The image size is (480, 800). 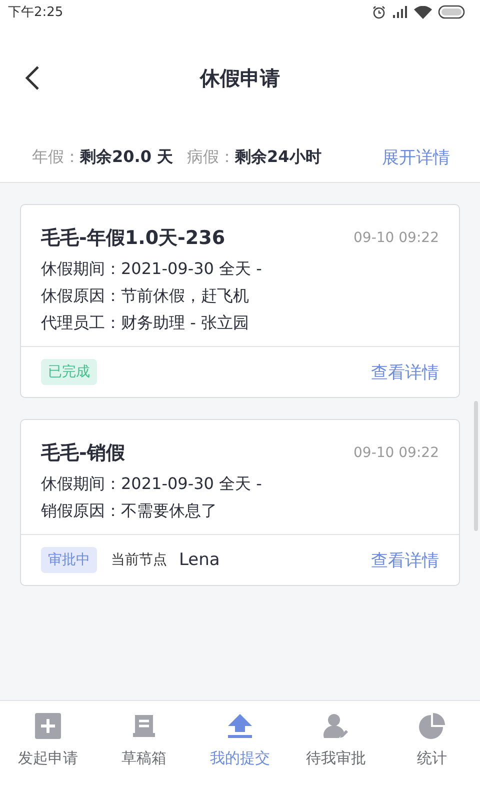 I want to click on status-badge: 审批中, so click(x=69, y=560).